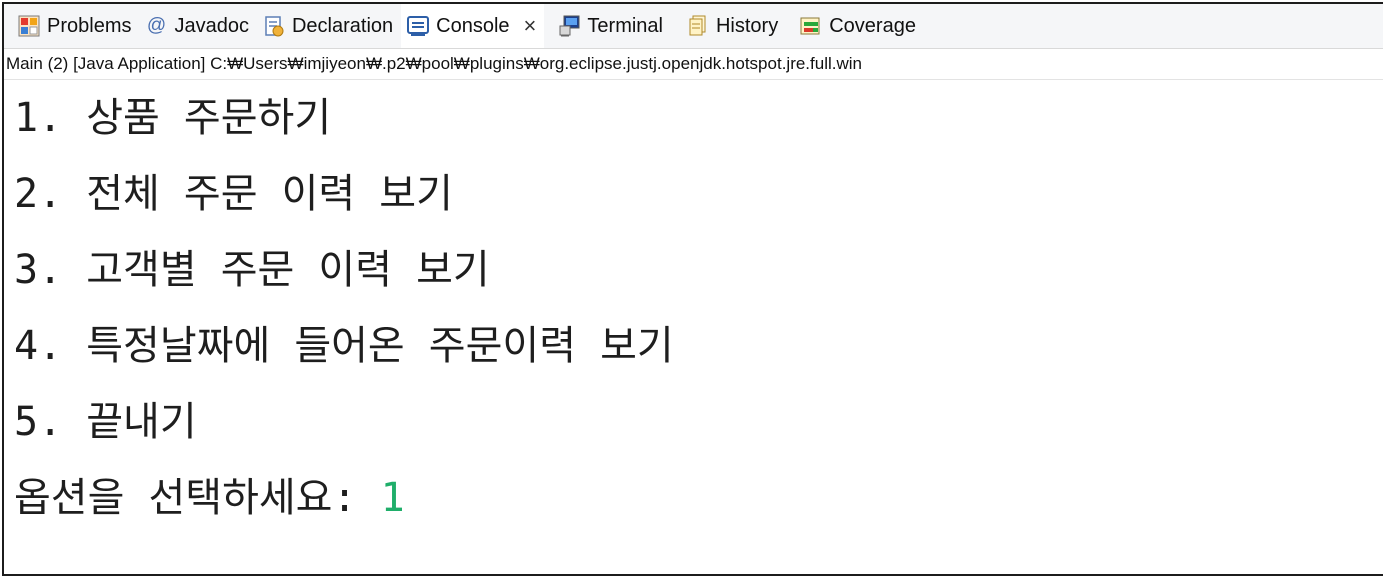 The image size is (1387, 580). Describe the element at coordinates (29, 26) in the screenshot. I see `problems-icon` at that location.